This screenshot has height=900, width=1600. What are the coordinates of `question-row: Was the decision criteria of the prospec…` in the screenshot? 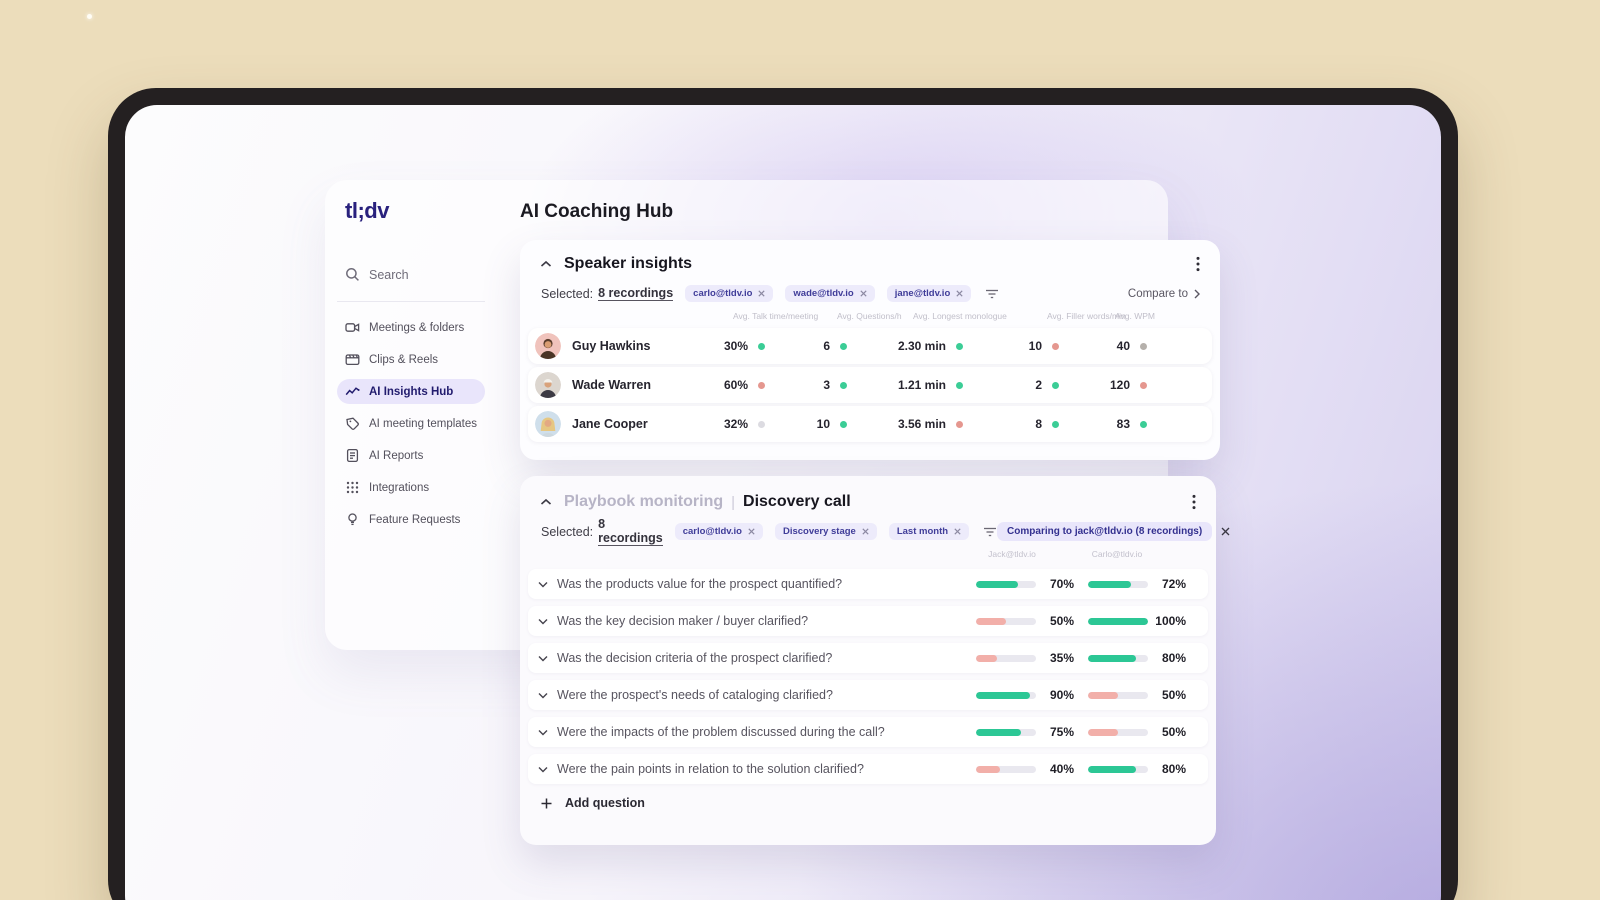 It's located at (868, 658).